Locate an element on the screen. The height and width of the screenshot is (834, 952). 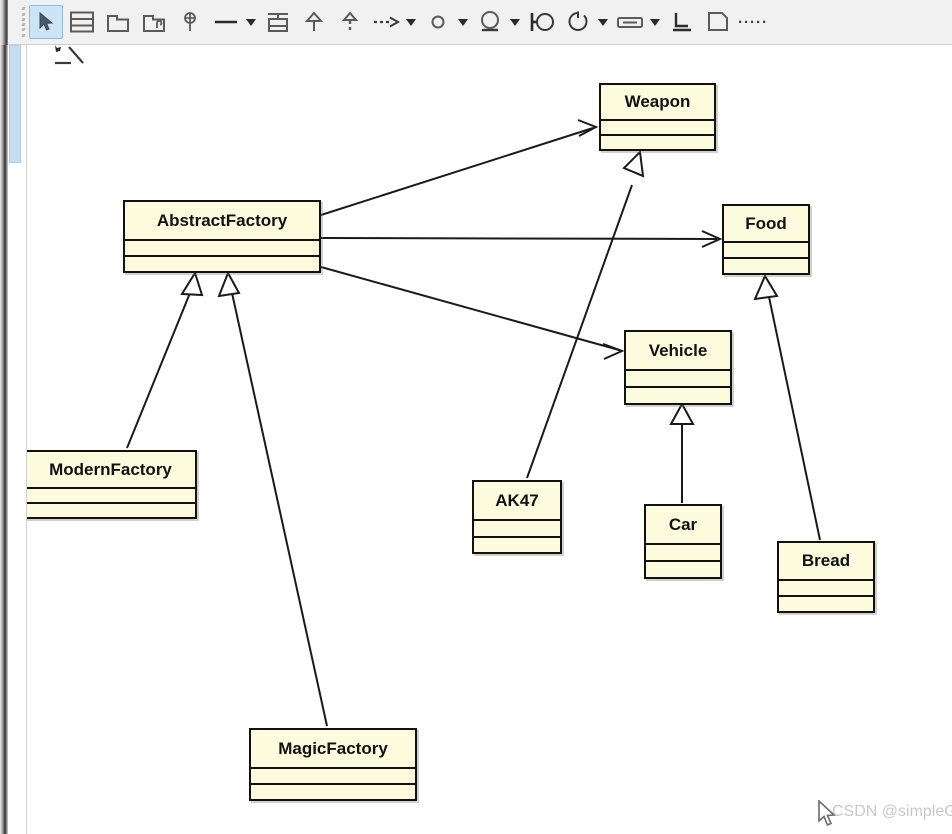
dashed-arrow-right-icon is located at coordinates (387, 22).